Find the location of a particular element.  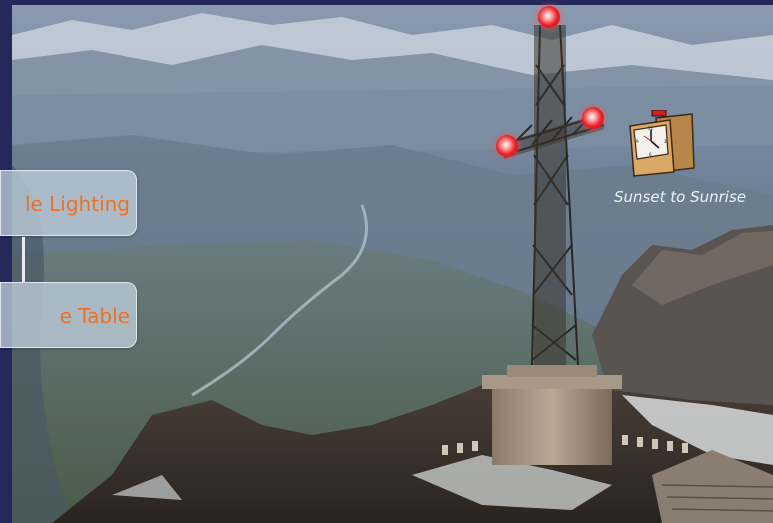

time-table-button: e Table is located at coordinates (68, 315).